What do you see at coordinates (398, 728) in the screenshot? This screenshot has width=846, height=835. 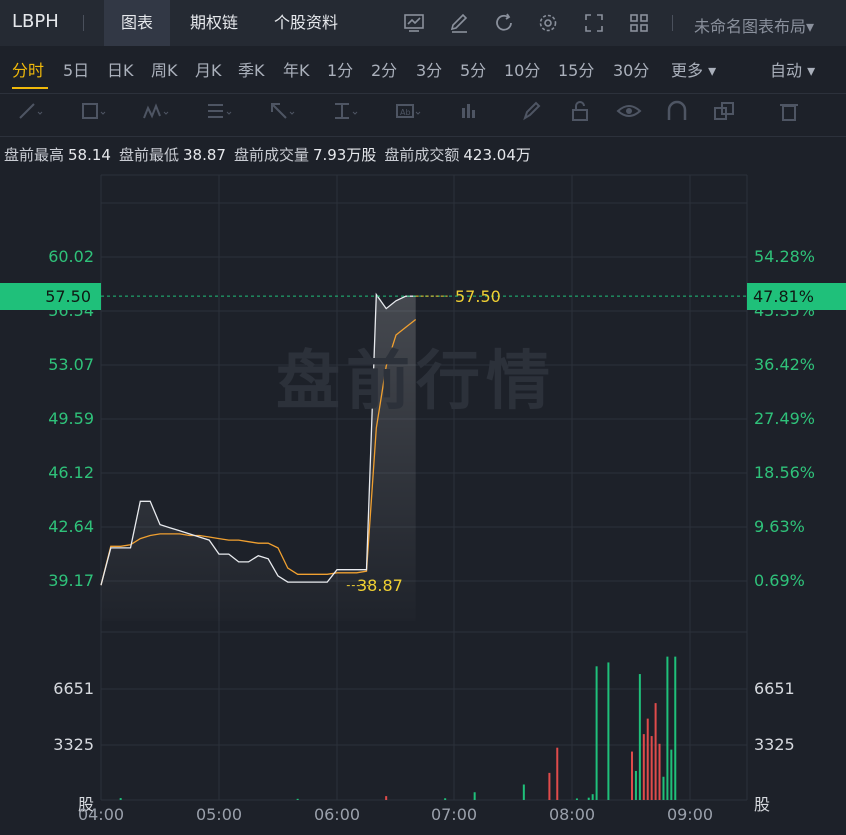 I see `volume-bars` at bounding box center [398, 728].